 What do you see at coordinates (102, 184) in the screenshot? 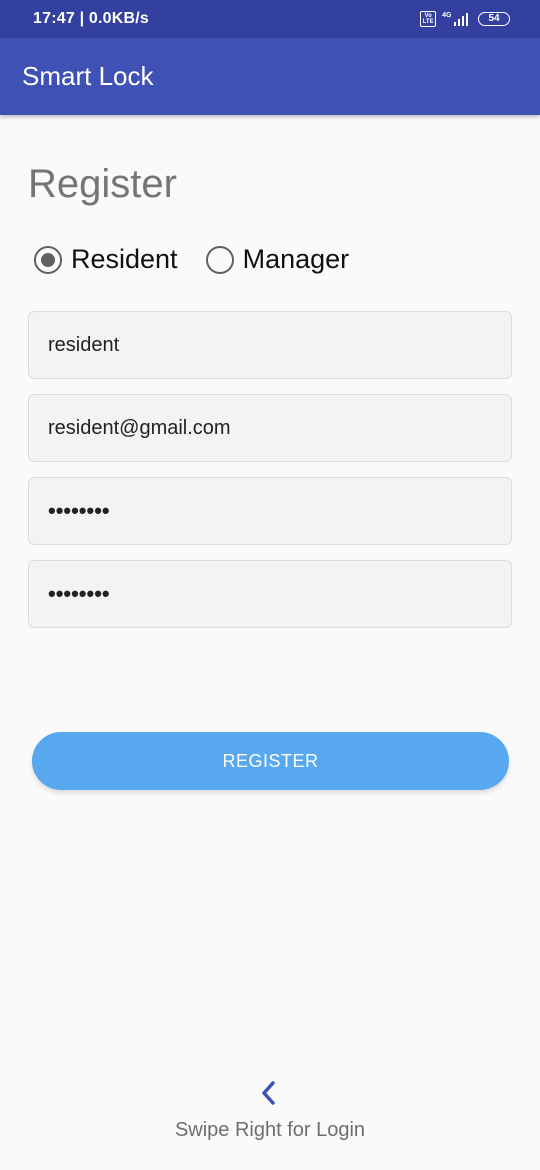
I see `page-title: Register` at bounding box center [102, 184].